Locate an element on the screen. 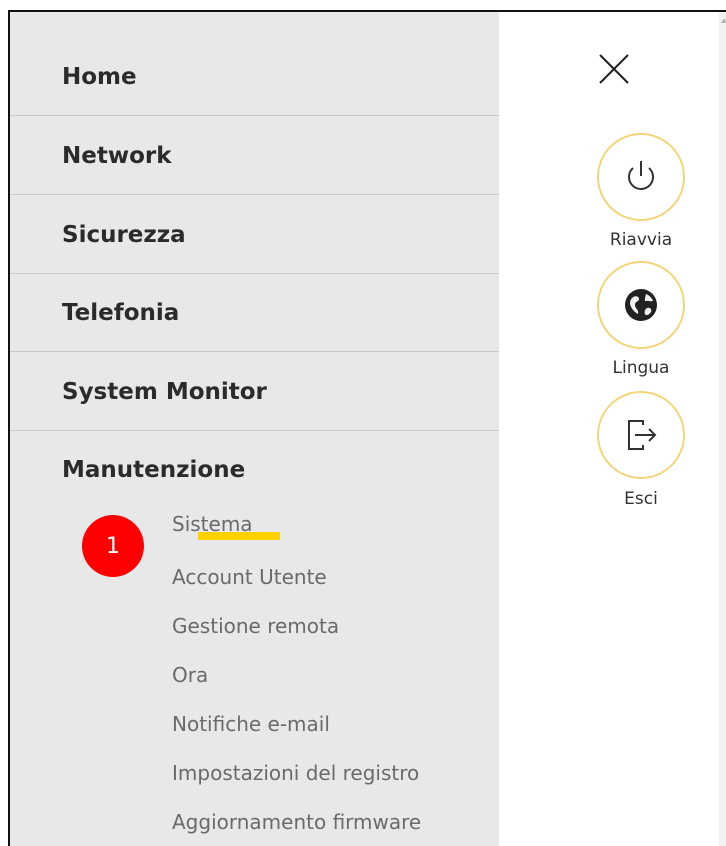  submenu-item-account-utente: Account Utente is located at coordinates (249, 577).